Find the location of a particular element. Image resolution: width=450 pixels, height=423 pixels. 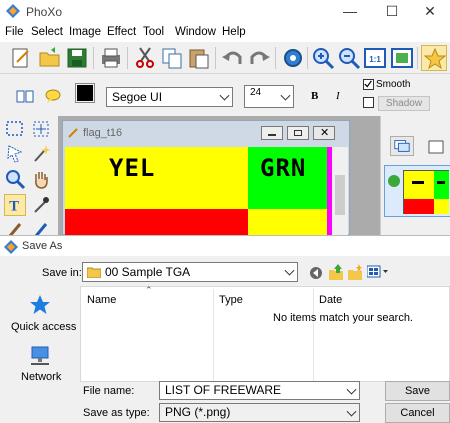

rect-select-icon is located at coordinates (15, 129).